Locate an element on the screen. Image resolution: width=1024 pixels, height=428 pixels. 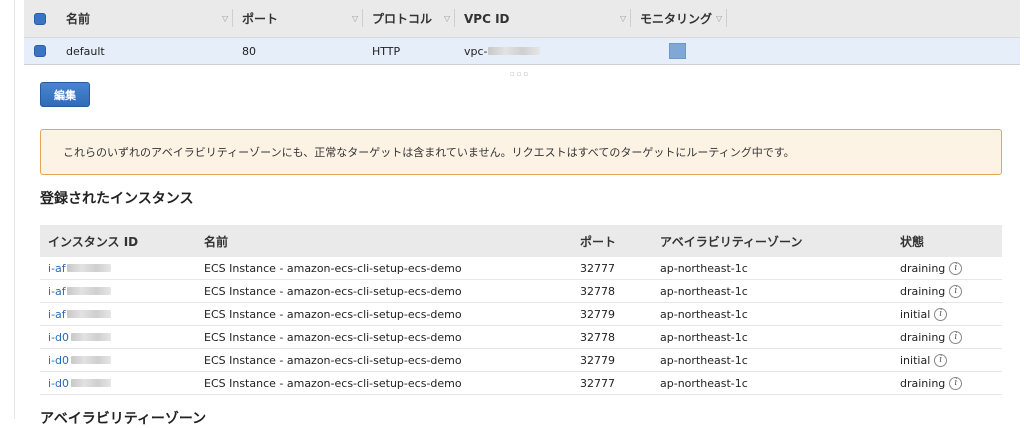
select-all-checkbox is located at coordinates (40, 18).